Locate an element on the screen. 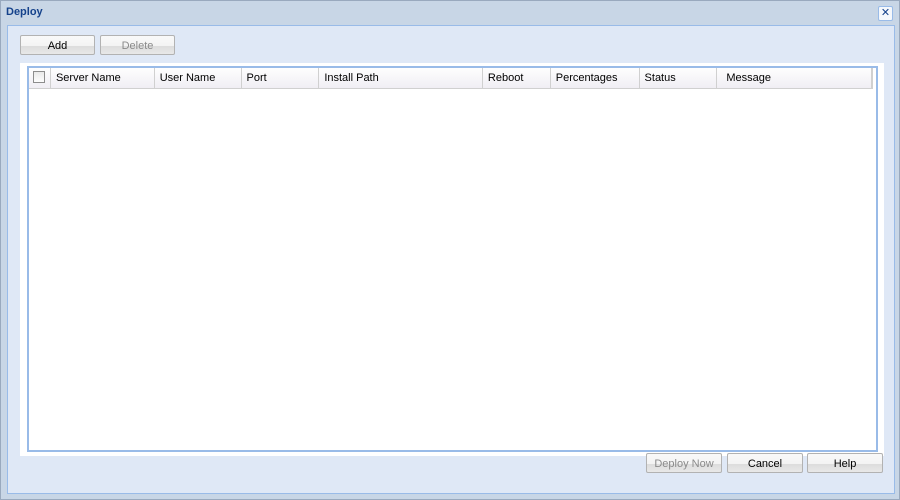 The height and width of the screenshot is (500, 900). close-button: ✕ is located at coordinates (885, 13).